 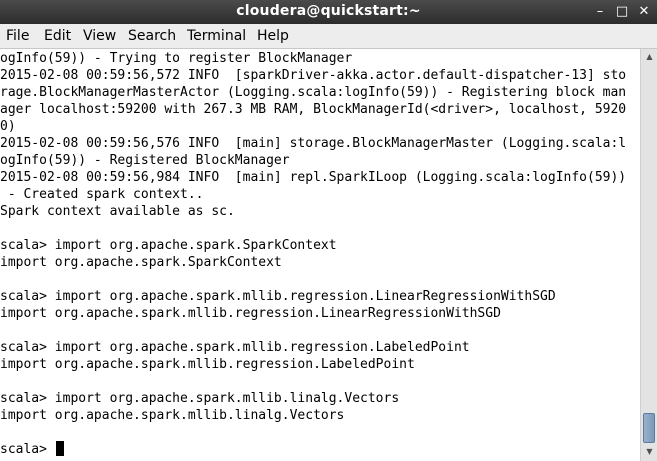 I want to click on window-title: cloudera@quickstart:~, so click(x=328, y=11).